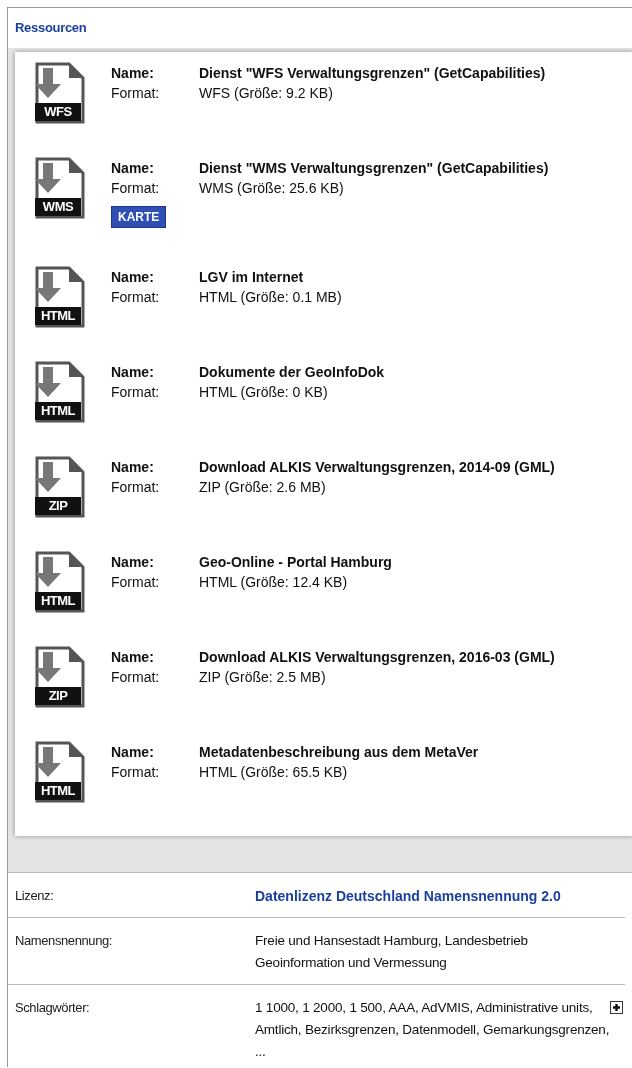 The height and width of the screenshot is (1068, 632). I want to click on resource-format: HTML (Größe: 0 KB), so click(264, 392).